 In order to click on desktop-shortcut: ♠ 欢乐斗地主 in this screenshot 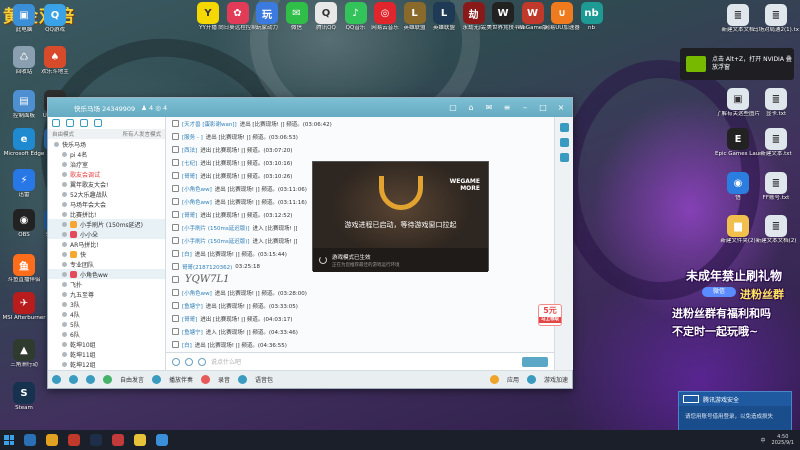, I will do `click(55, 61)`.